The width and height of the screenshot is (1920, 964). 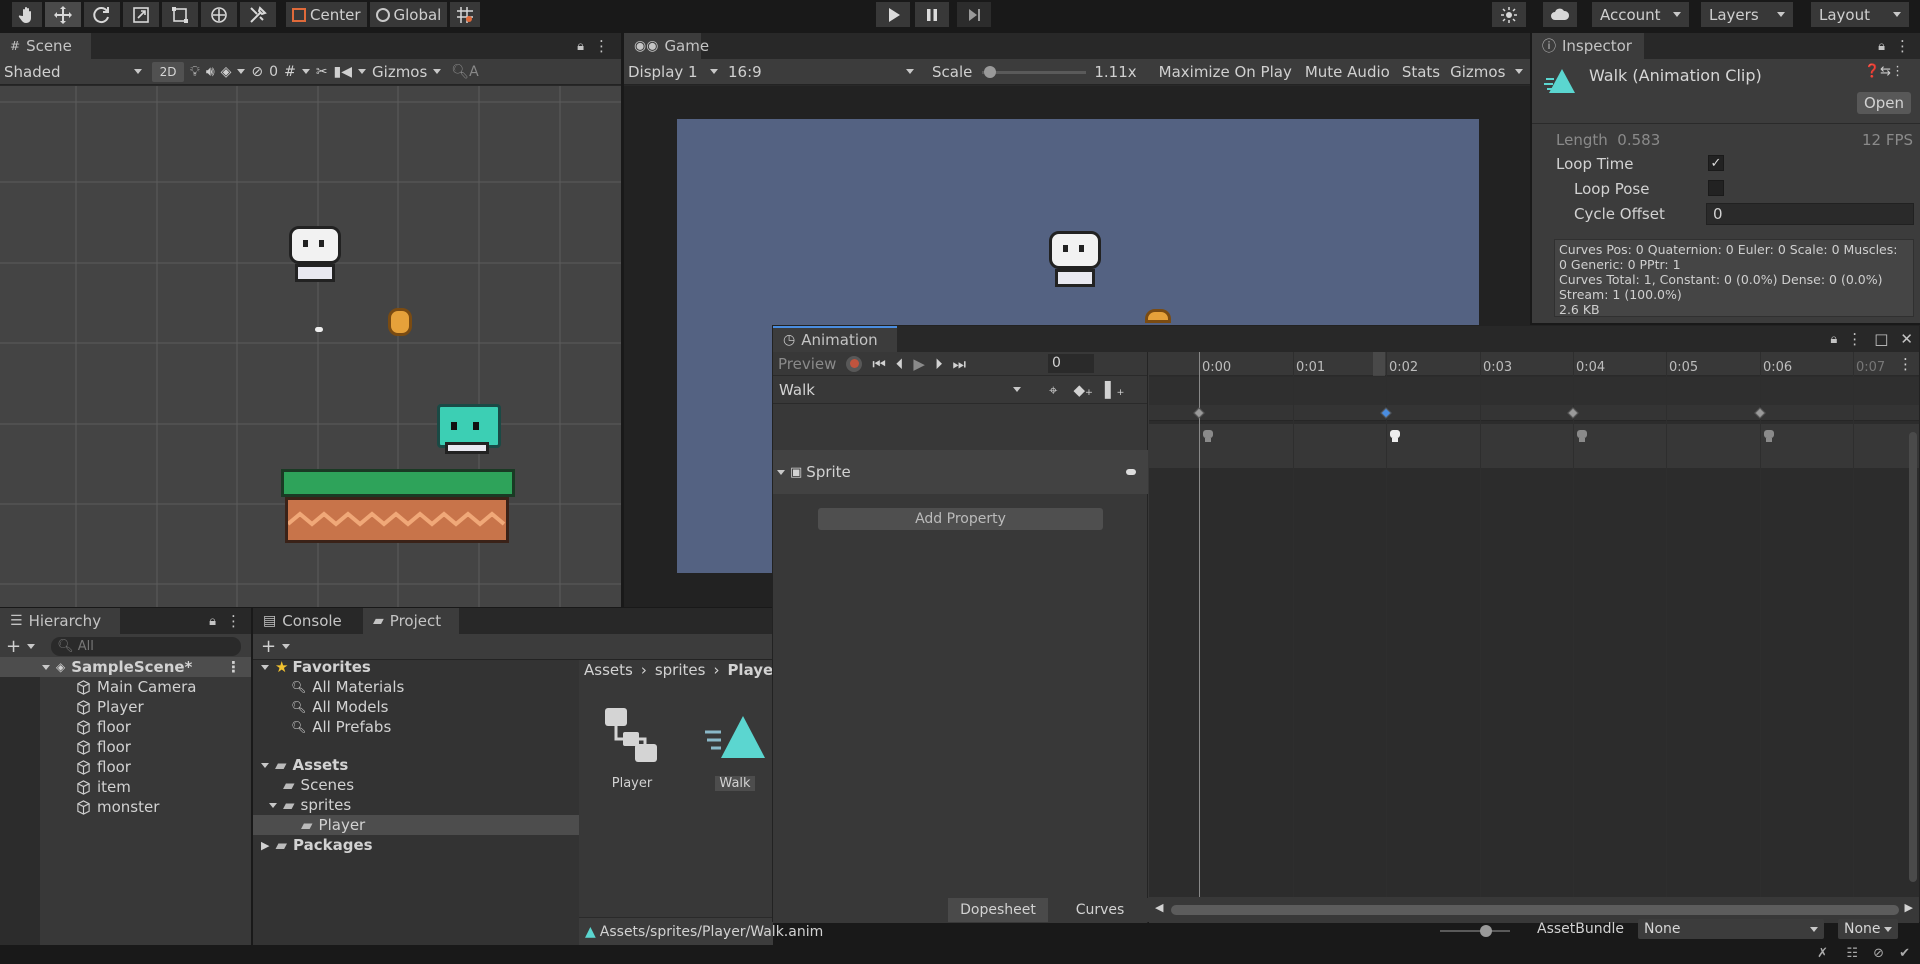 What do you see at coordinates (226, 72) in the screenshot?
I see `effects-icon: ◈` at bounding box center [226, 72].